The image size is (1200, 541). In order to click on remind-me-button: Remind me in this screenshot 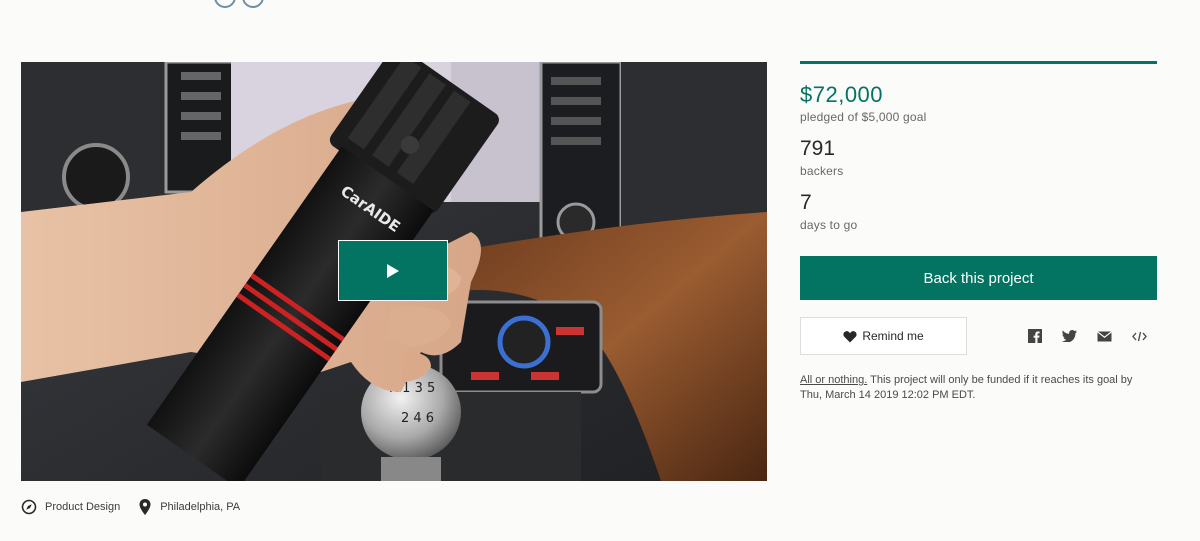, I will do `click(883, 336)`.